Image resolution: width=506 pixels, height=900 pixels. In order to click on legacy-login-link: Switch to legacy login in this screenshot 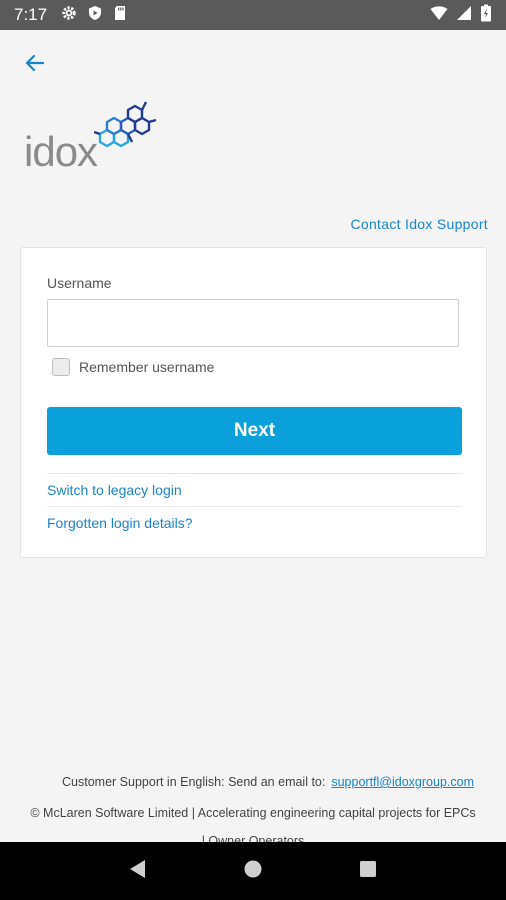, I will do `click(114, 490)`.